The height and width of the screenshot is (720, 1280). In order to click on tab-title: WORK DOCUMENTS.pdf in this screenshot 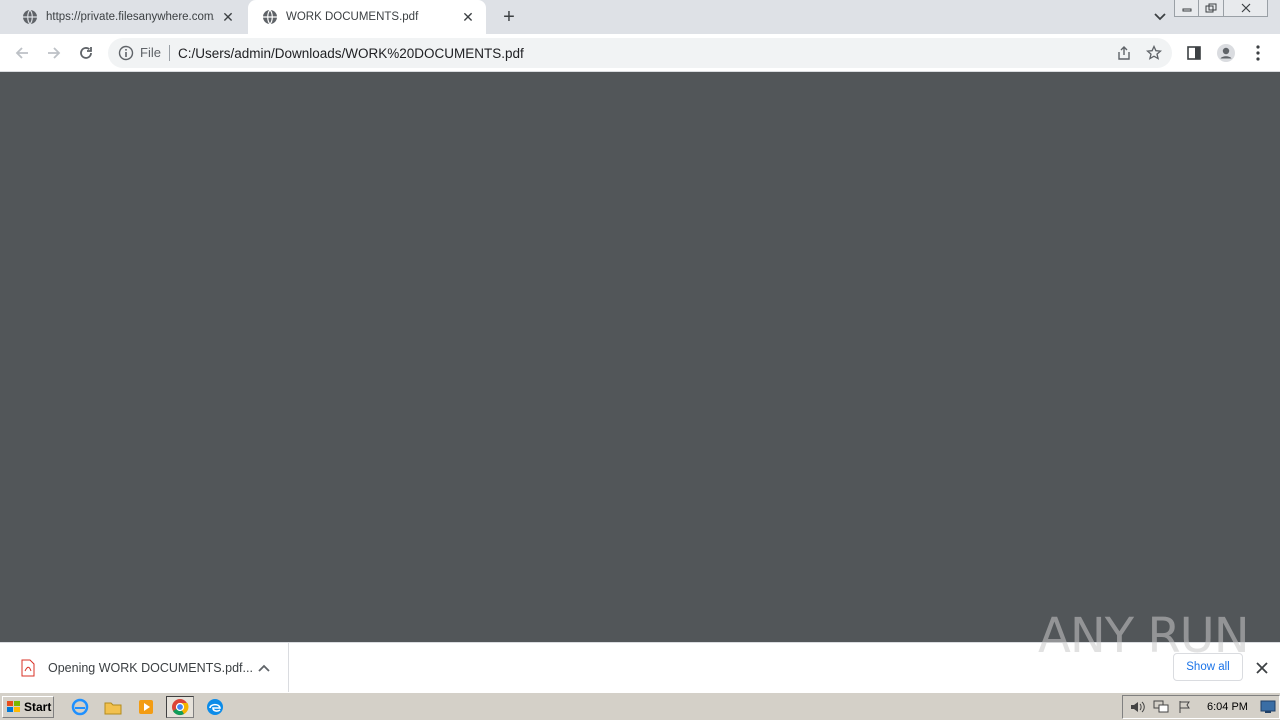, I will do `click(352, 17)`.